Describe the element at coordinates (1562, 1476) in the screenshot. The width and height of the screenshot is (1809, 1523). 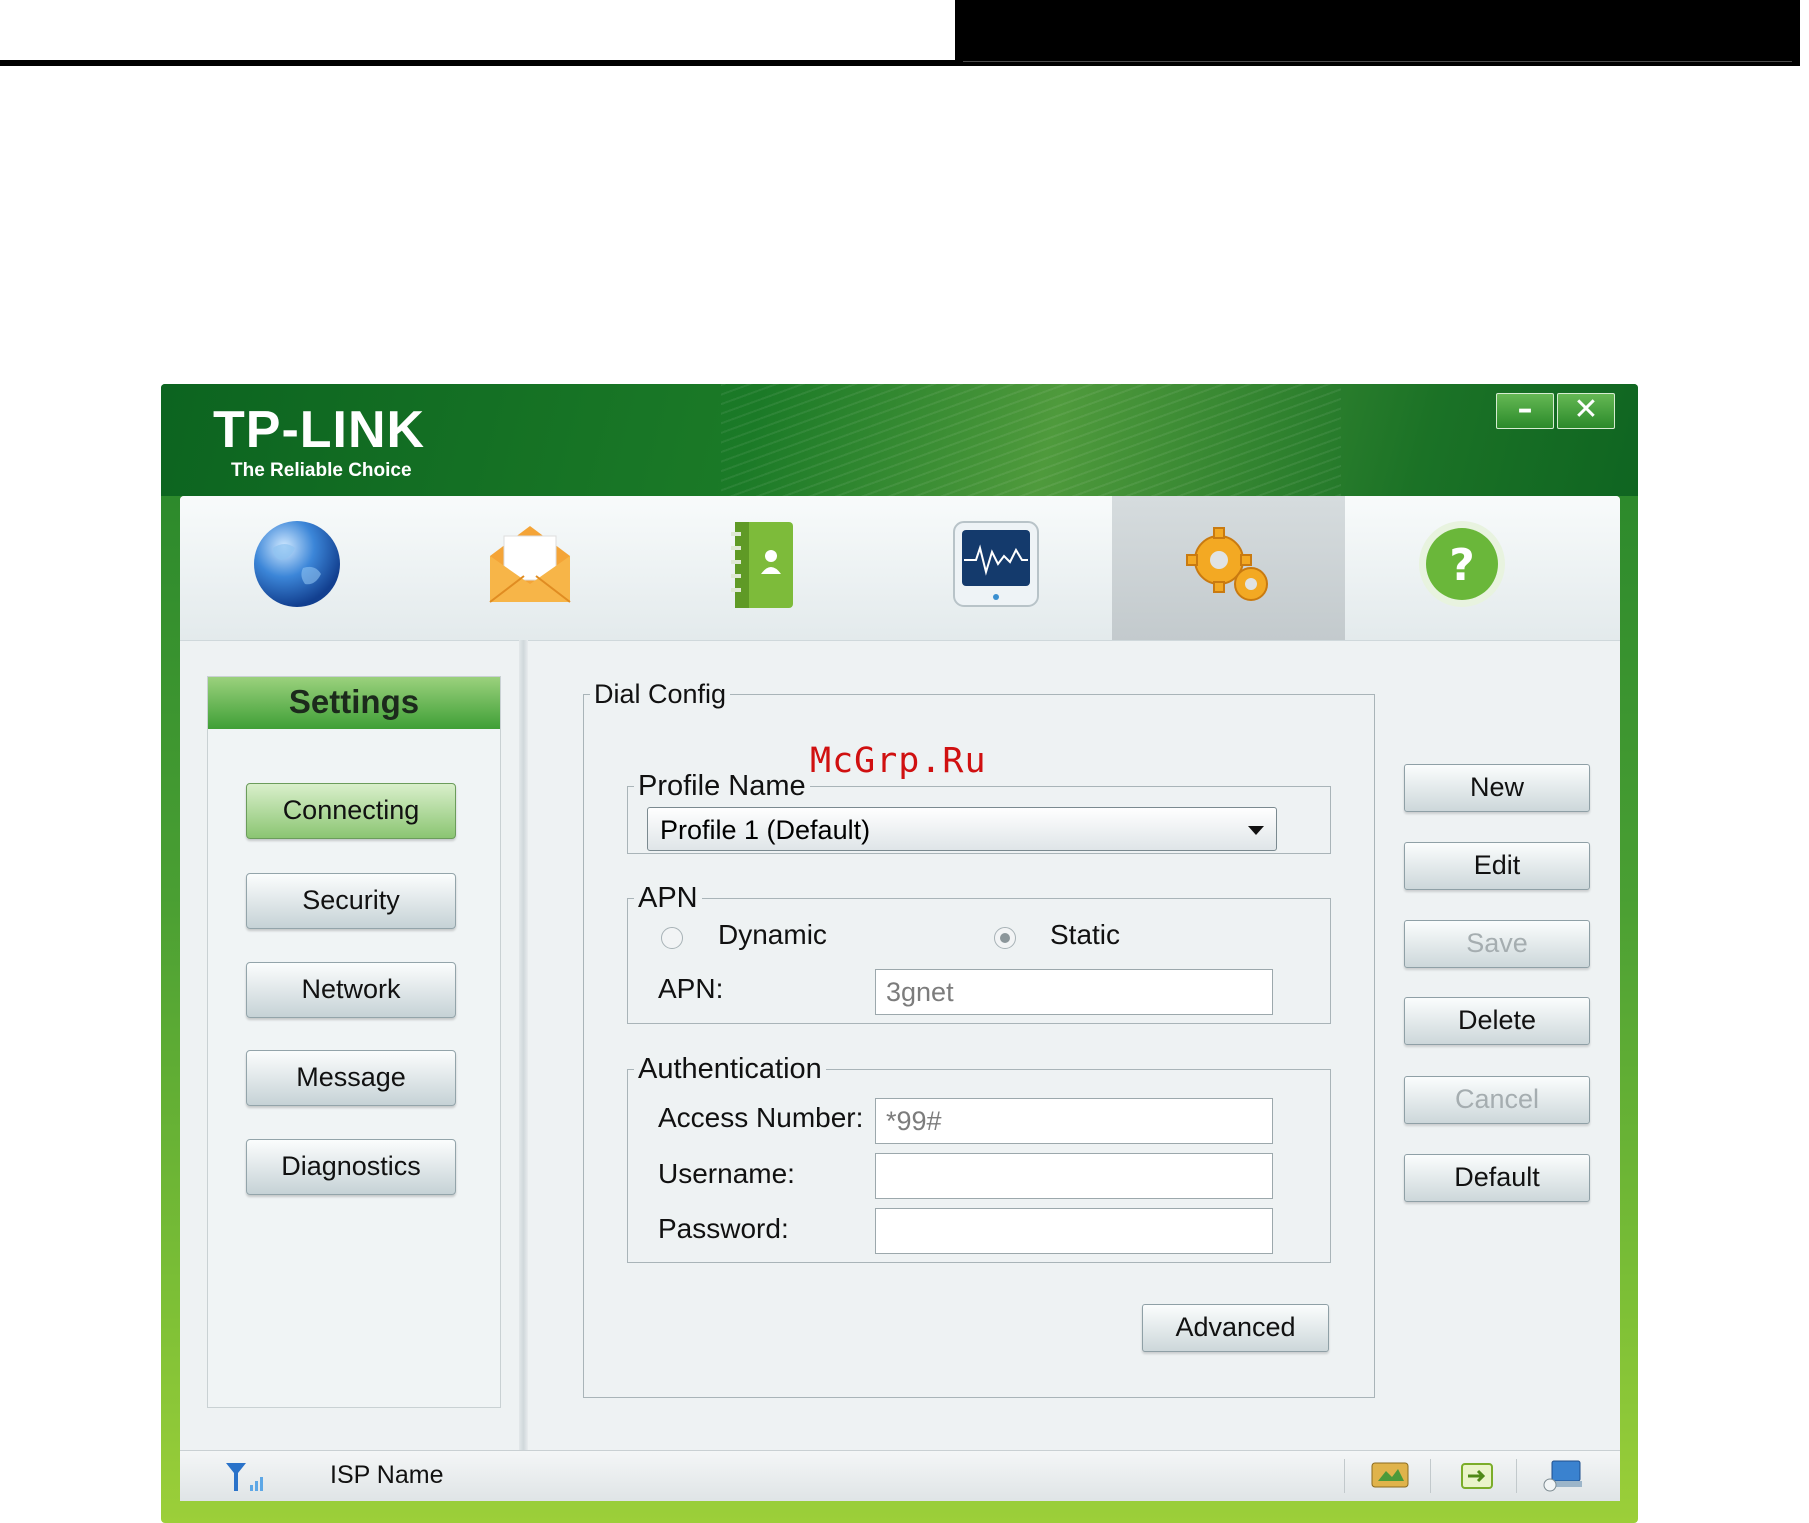
I see `network-status-icon` at that location.